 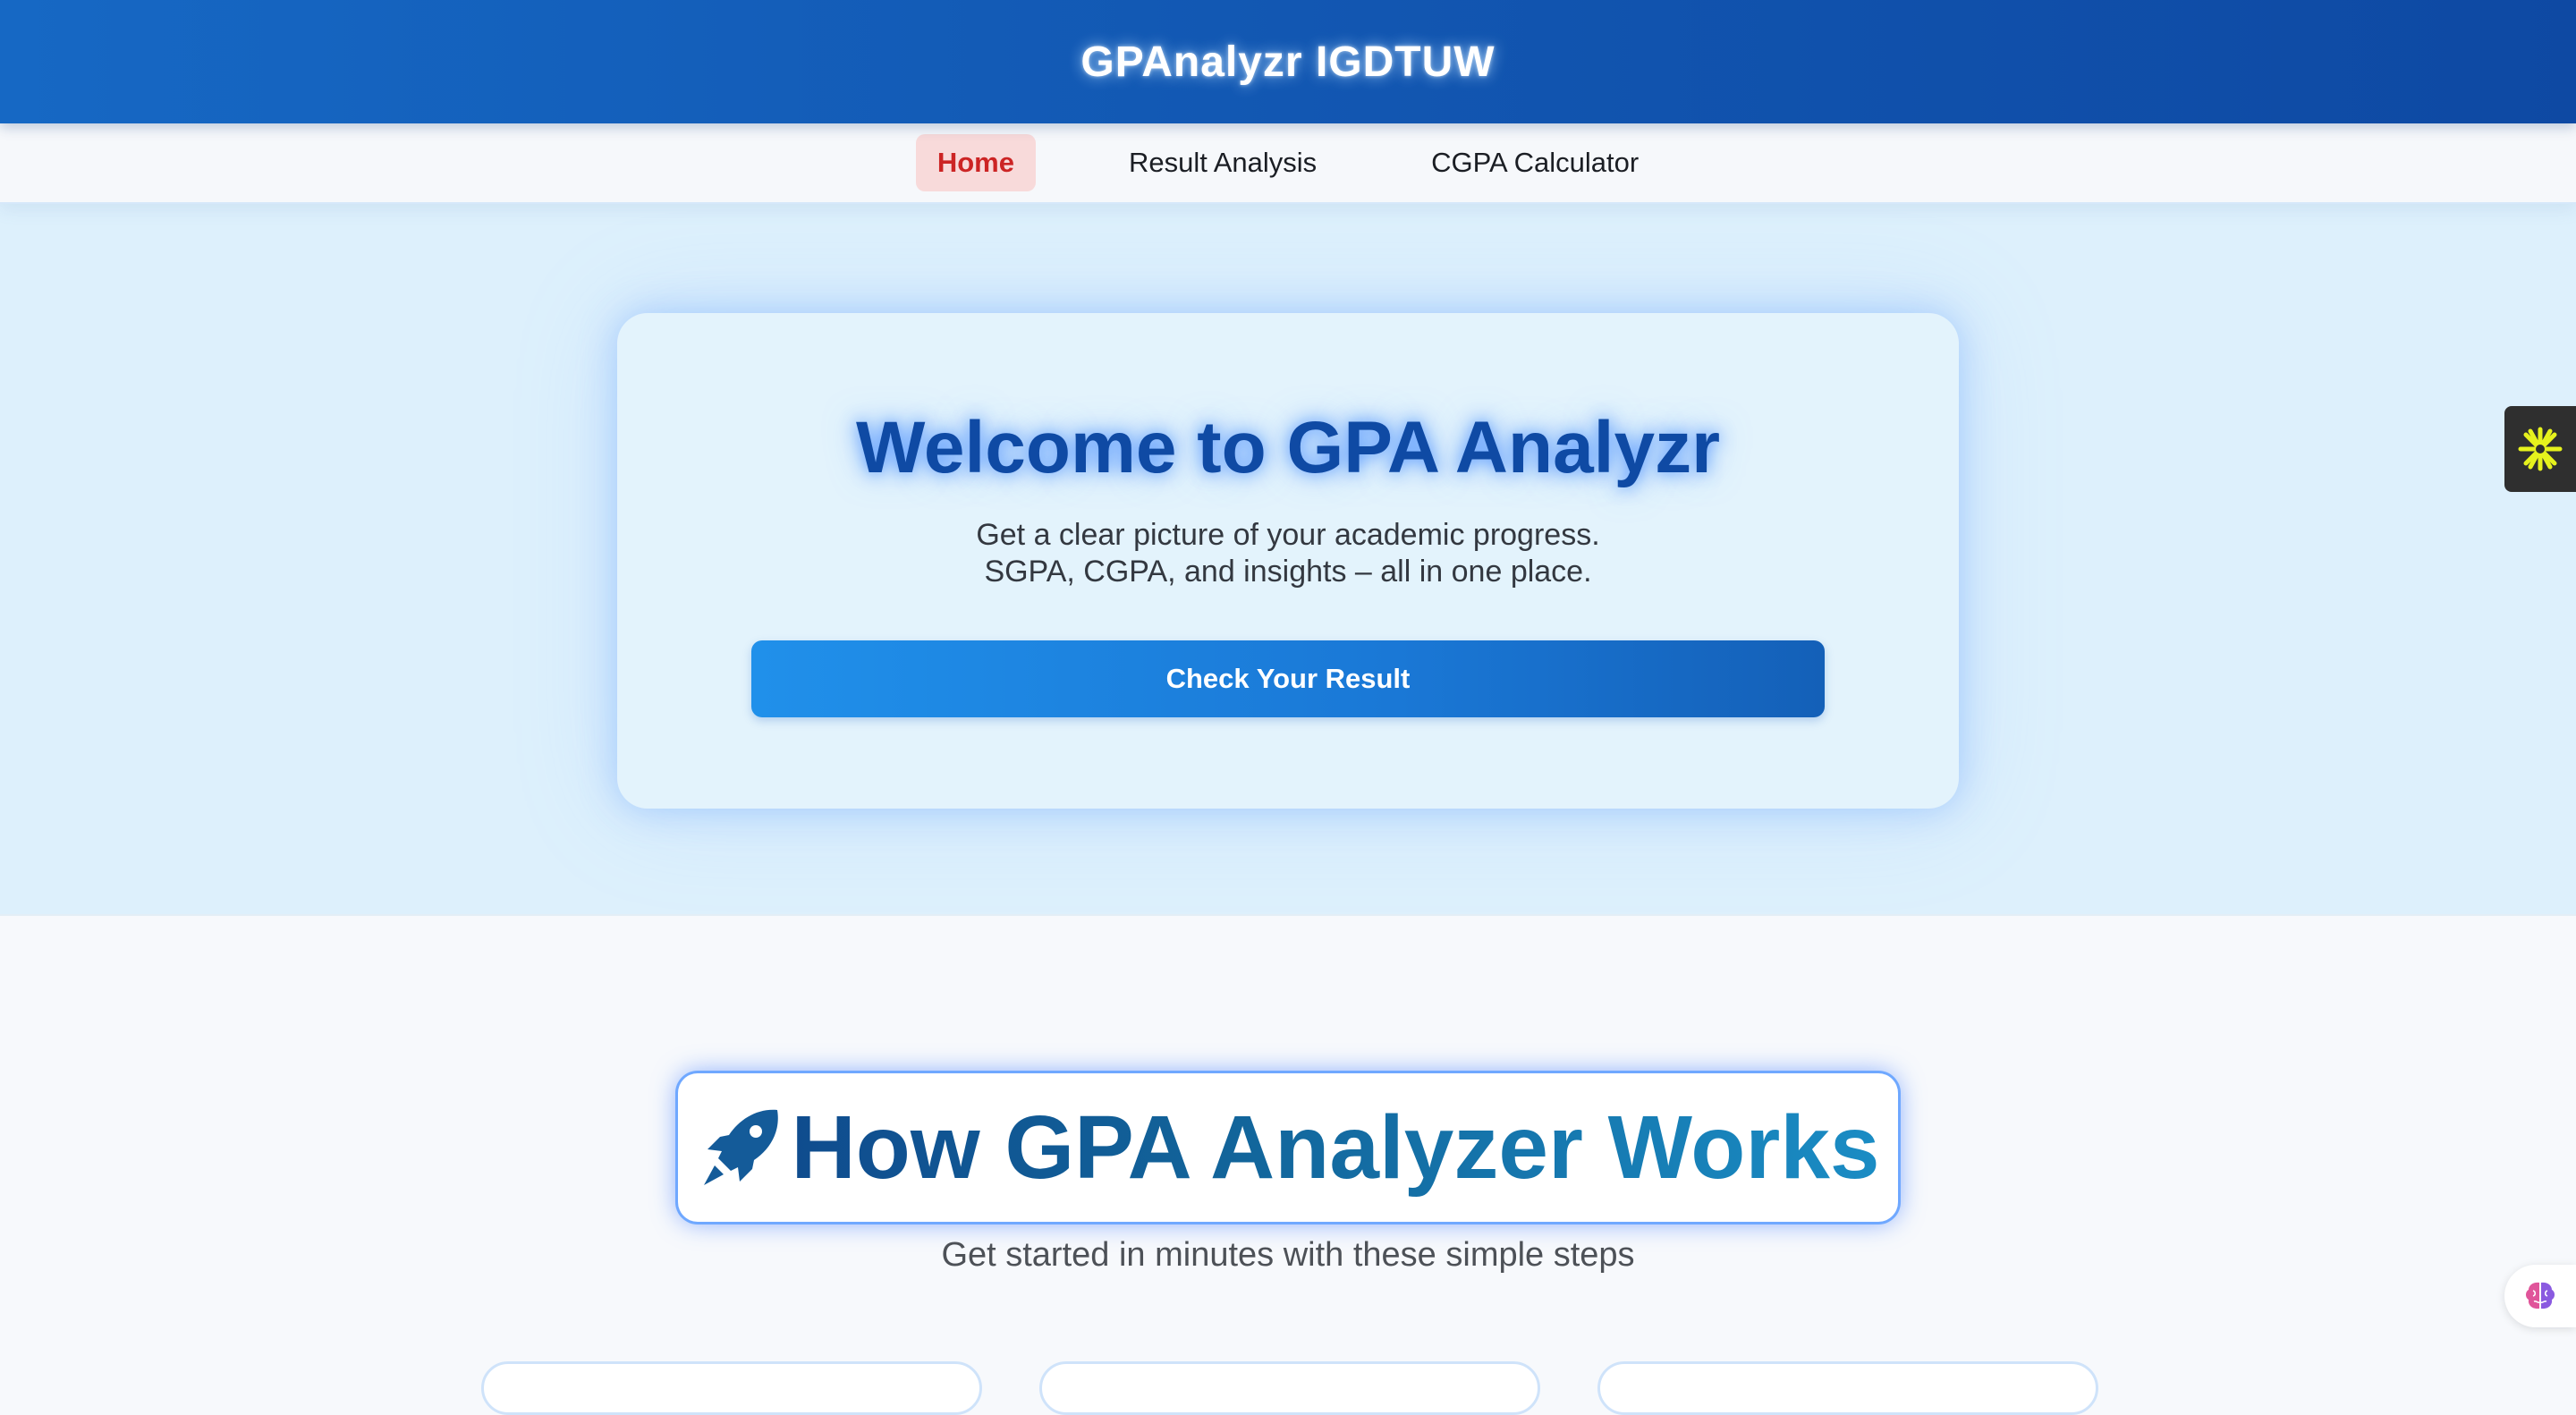 I want to click on main-nav: Home Result Analysis CGPA Calculator, so click(x=1288, y=163).